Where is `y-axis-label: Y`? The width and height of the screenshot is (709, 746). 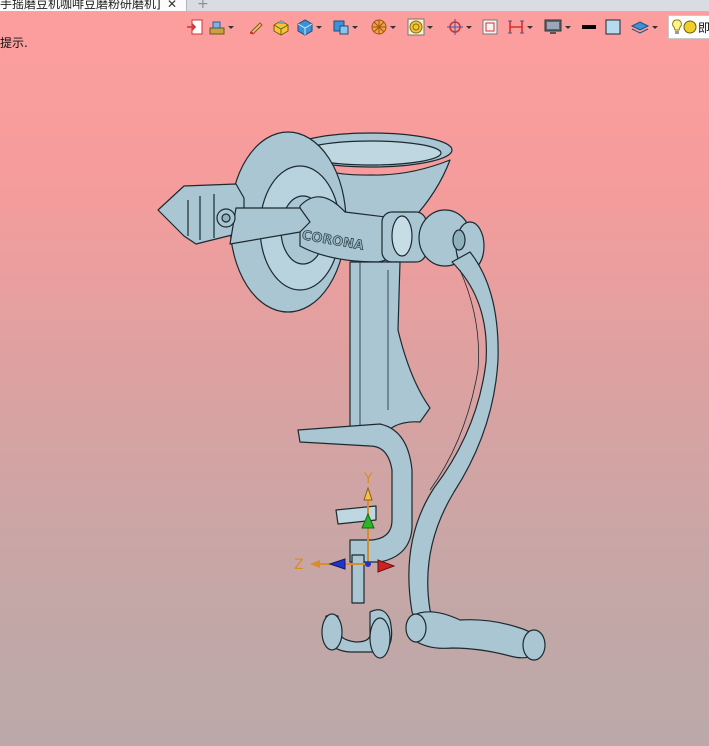 y-axis-label: Y is located at coordinates (368, 479).